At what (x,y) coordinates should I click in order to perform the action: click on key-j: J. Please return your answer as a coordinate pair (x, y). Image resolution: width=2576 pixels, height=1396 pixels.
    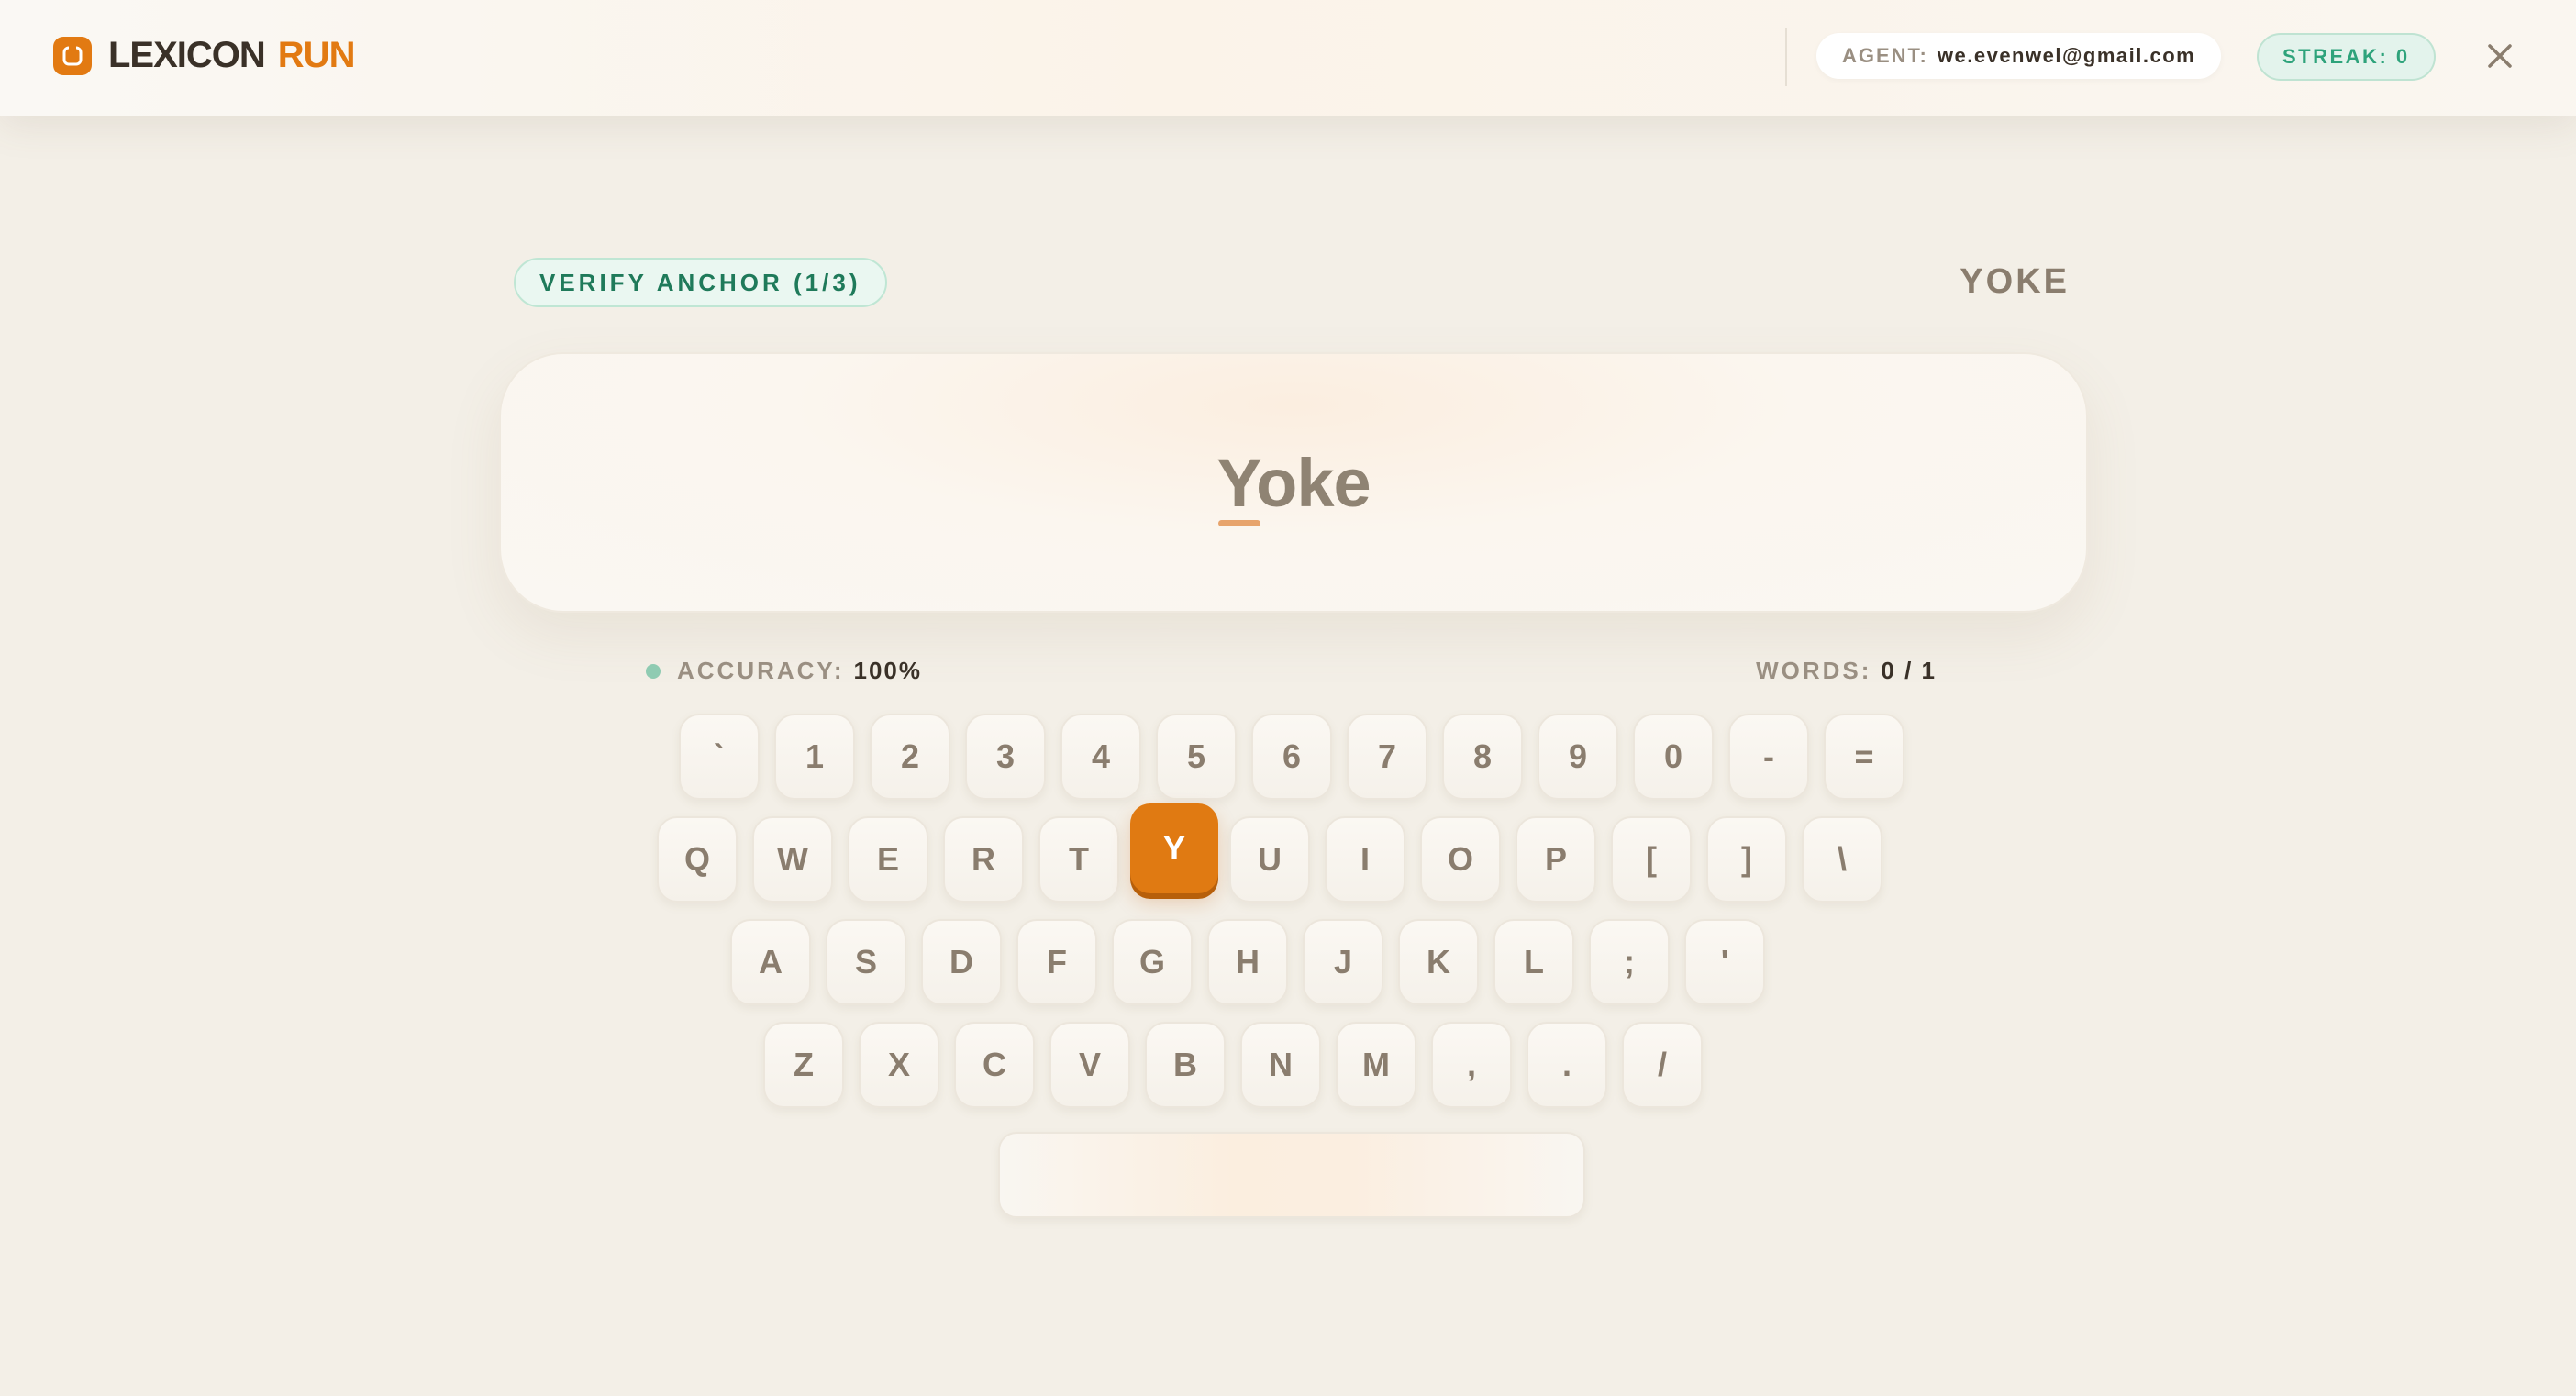
    Looking at the image, I should click on (1343, 962).